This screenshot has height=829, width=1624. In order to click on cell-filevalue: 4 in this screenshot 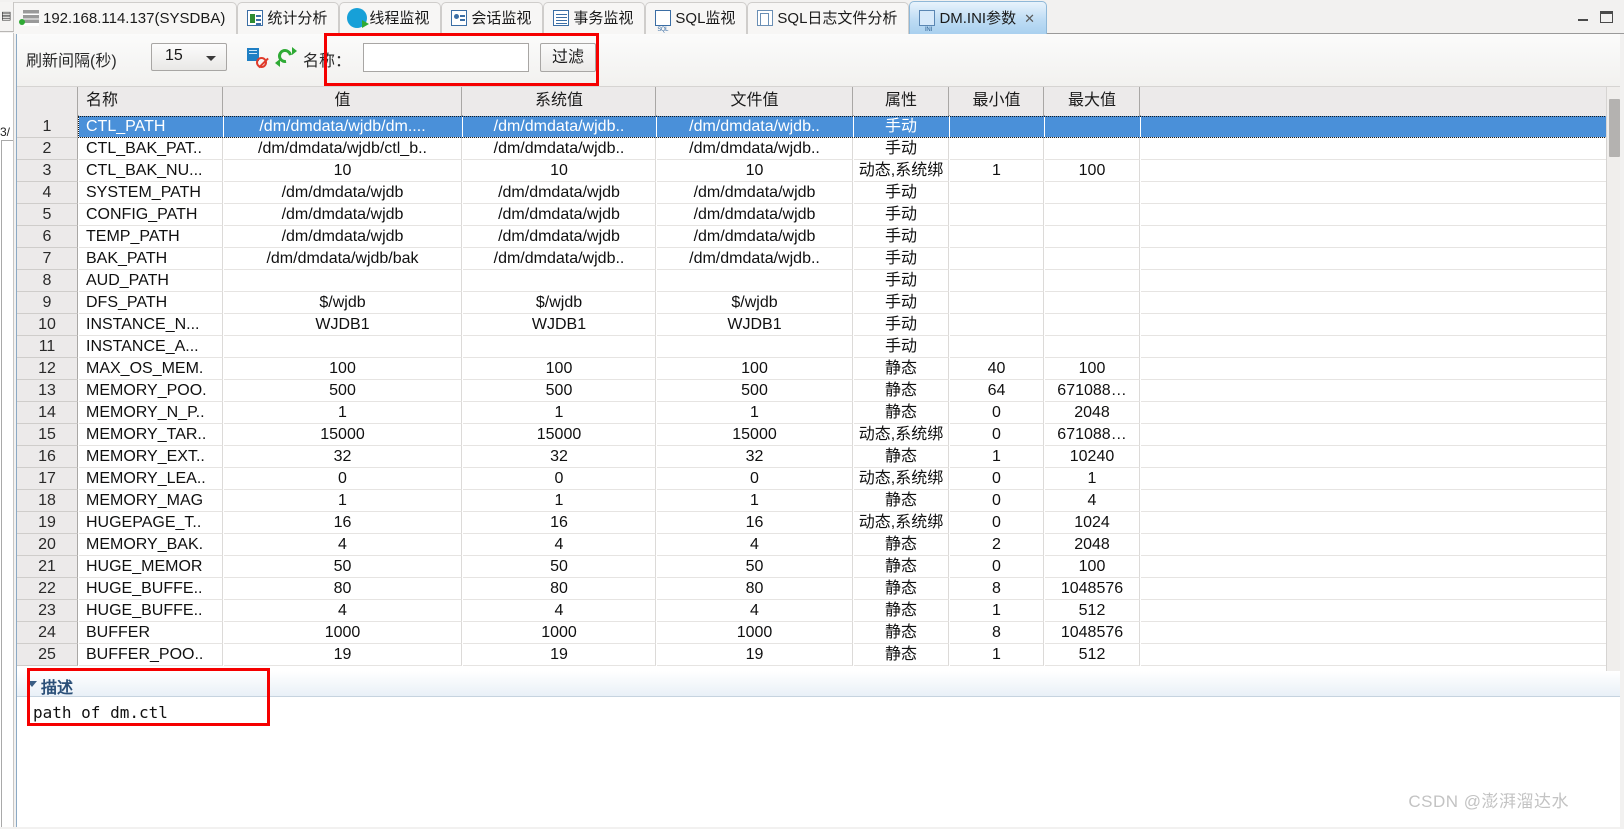, I will do `click(755, 545)`.